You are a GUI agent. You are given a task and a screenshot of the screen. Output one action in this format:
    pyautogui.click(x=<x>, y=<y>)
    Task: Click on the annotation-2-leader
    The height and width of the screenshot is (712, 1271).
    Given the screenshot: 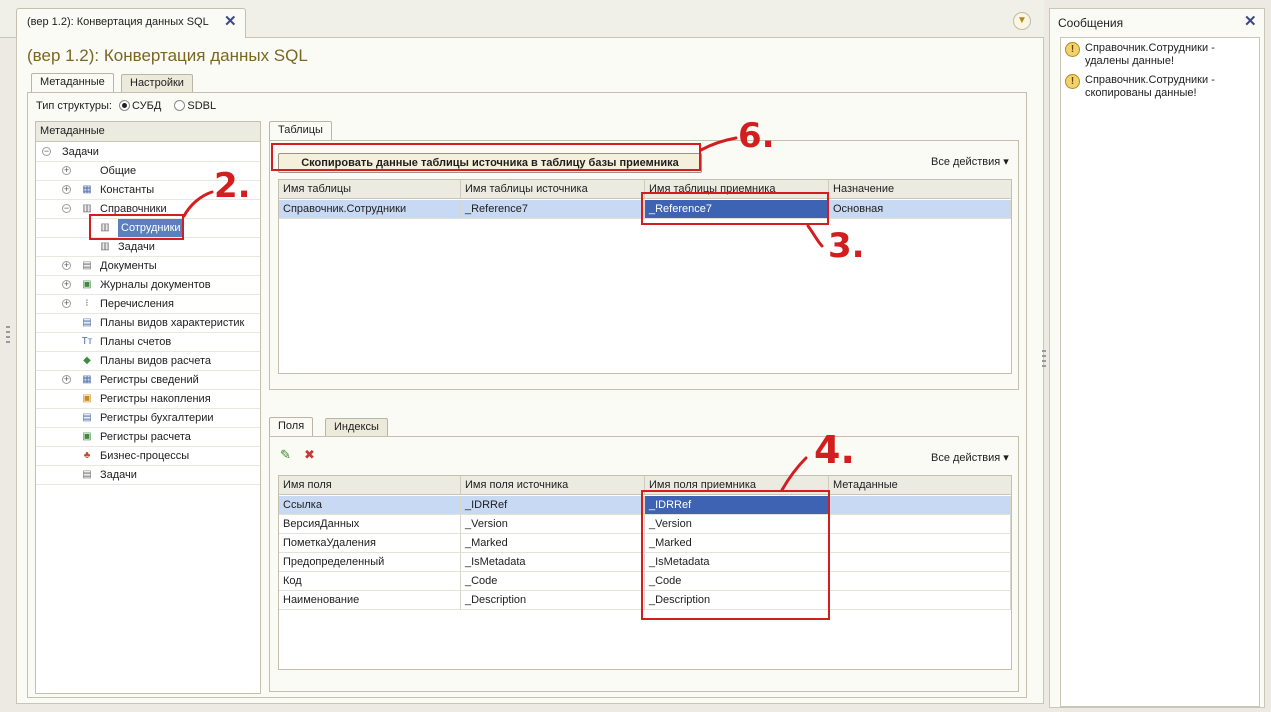 What is the action you would take?
    pyautogui.click(x=198, y=204)
    